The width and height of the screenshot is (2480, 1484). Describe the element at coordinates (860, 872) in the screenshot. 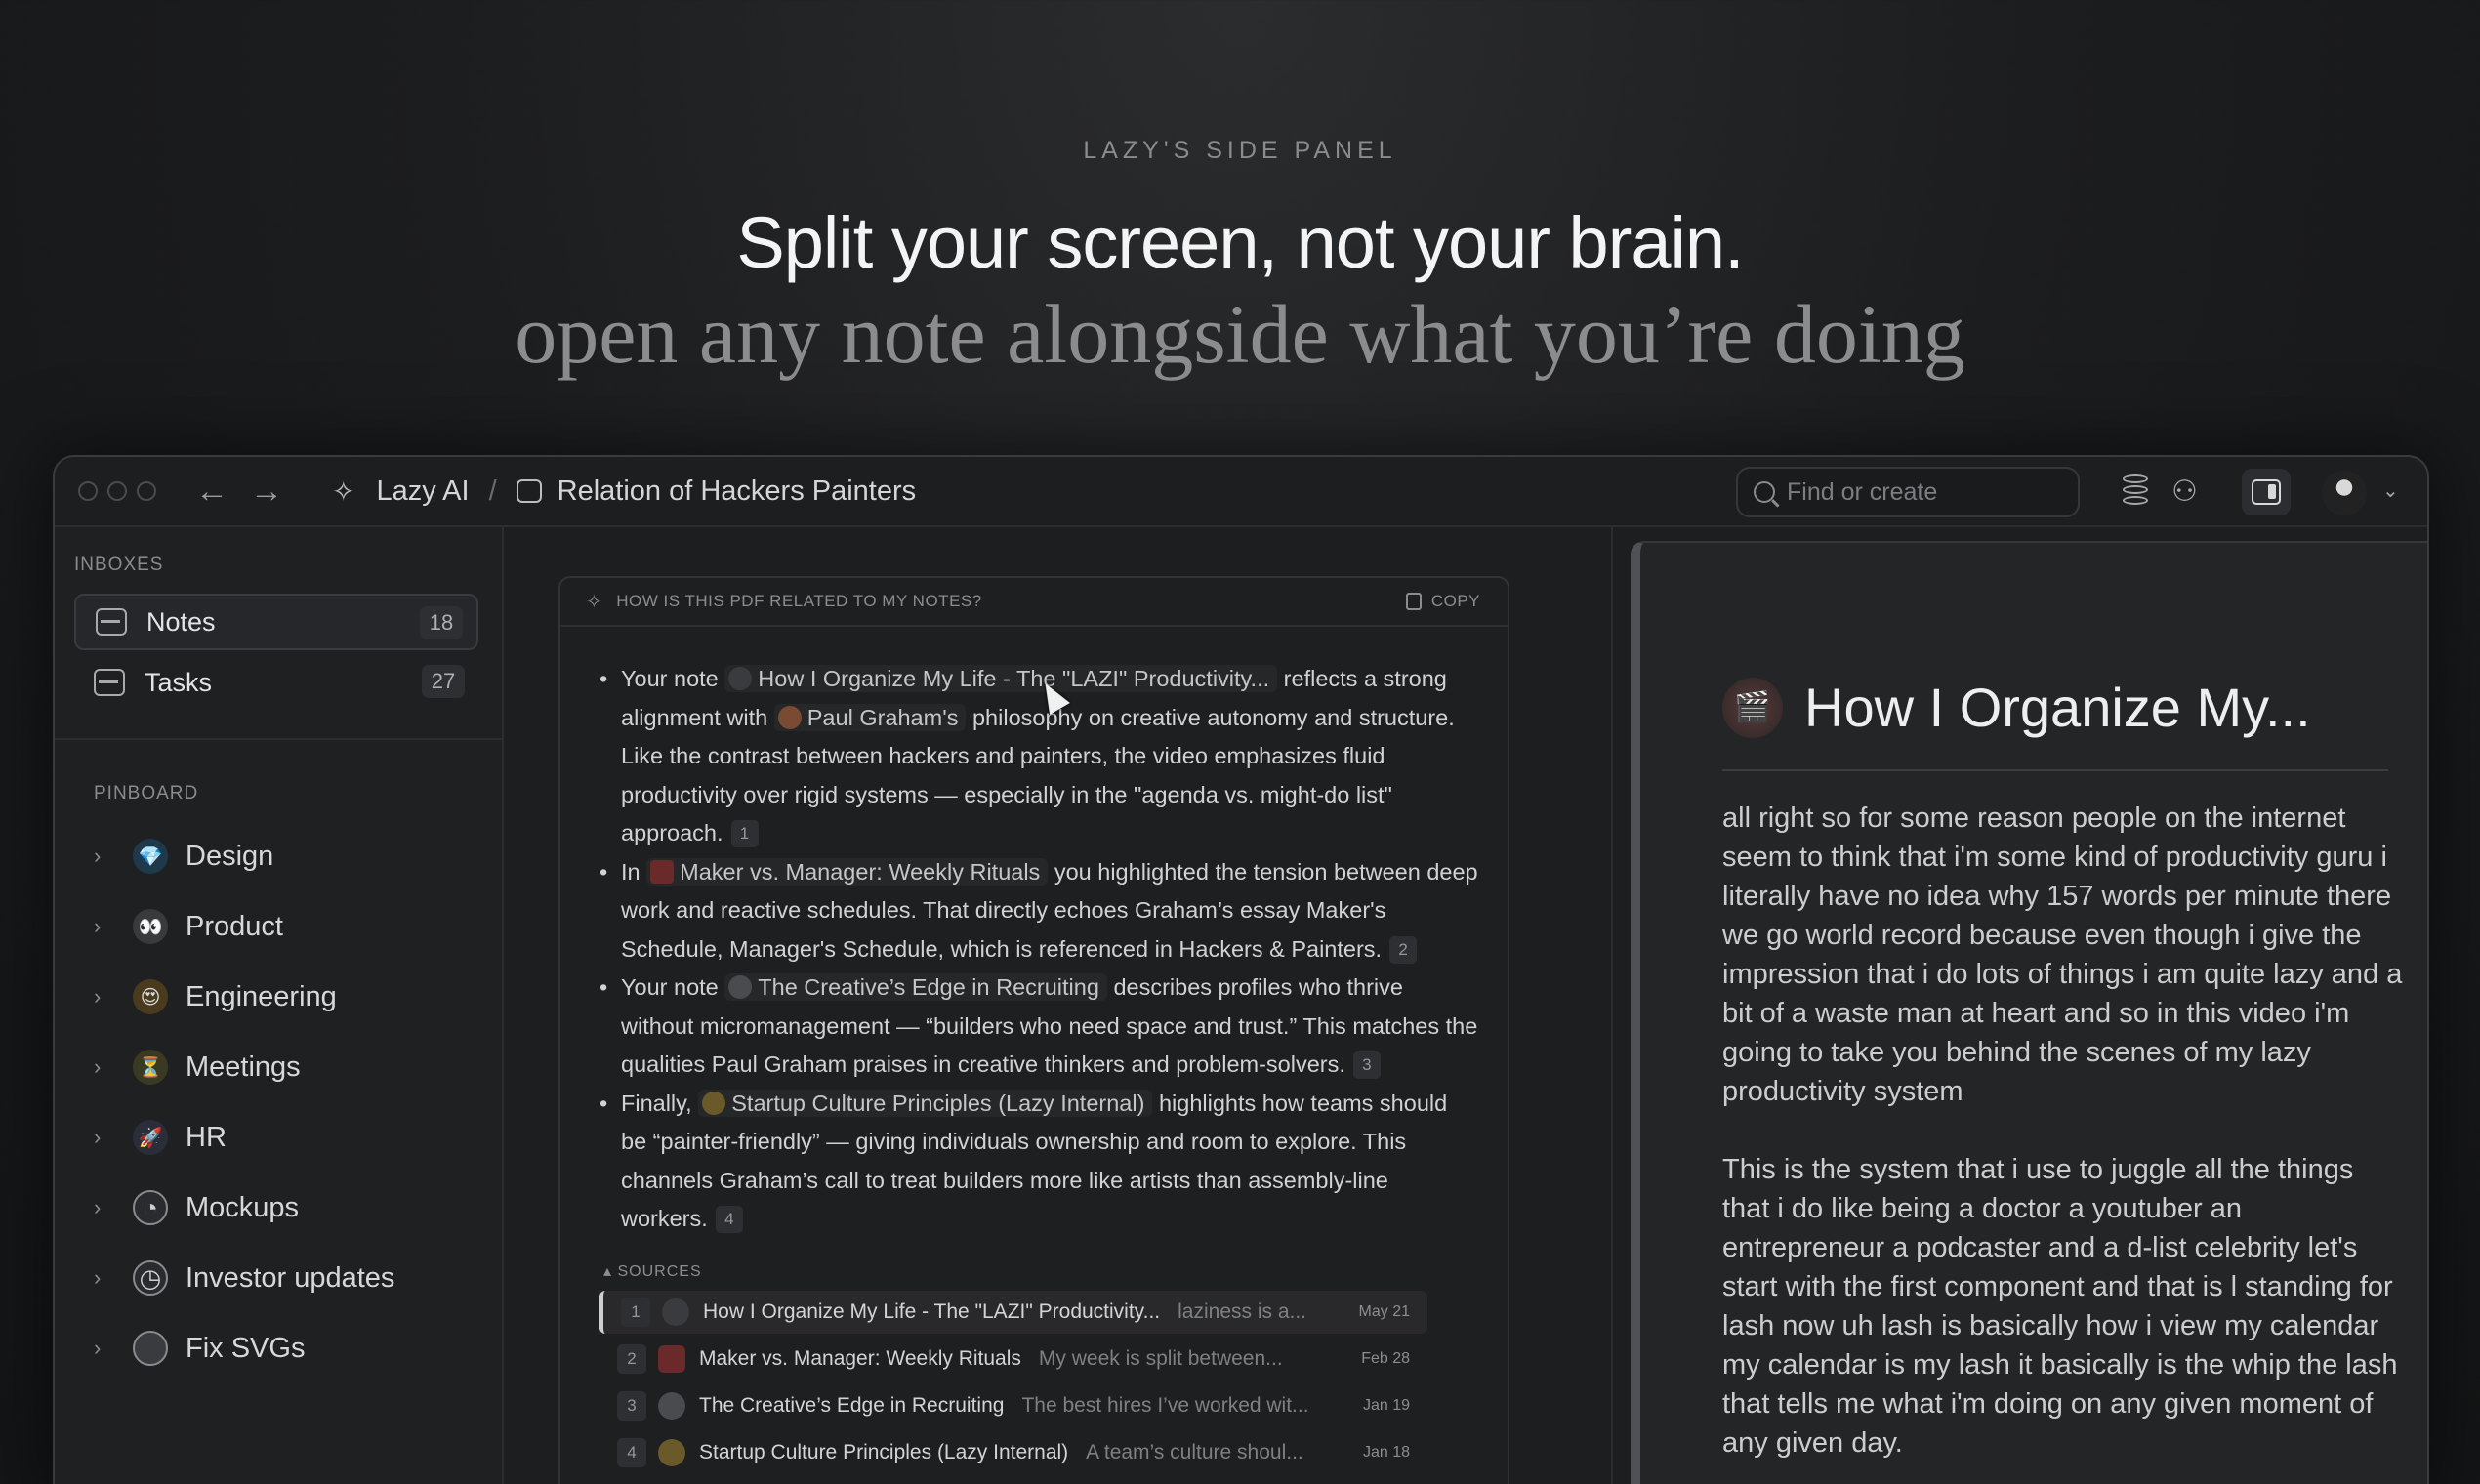

I see `note-link-label: Maker vs. Manager: Weekly Rituals` at that location.